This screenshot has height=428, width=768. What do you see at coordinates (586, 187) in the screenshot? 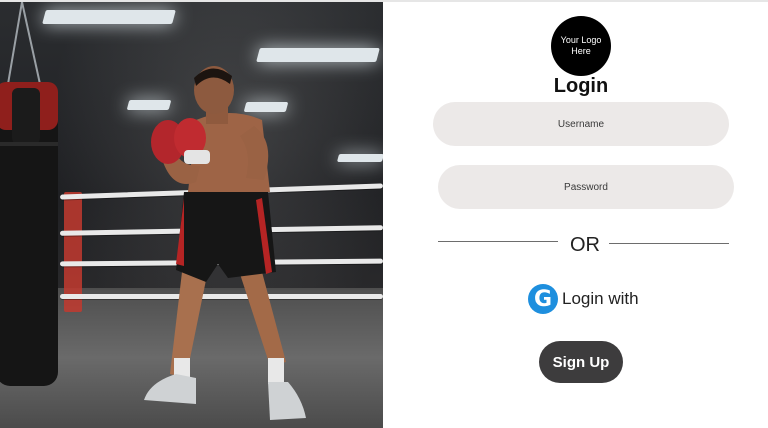
I see `password-input` at bounding box center [586, 187].